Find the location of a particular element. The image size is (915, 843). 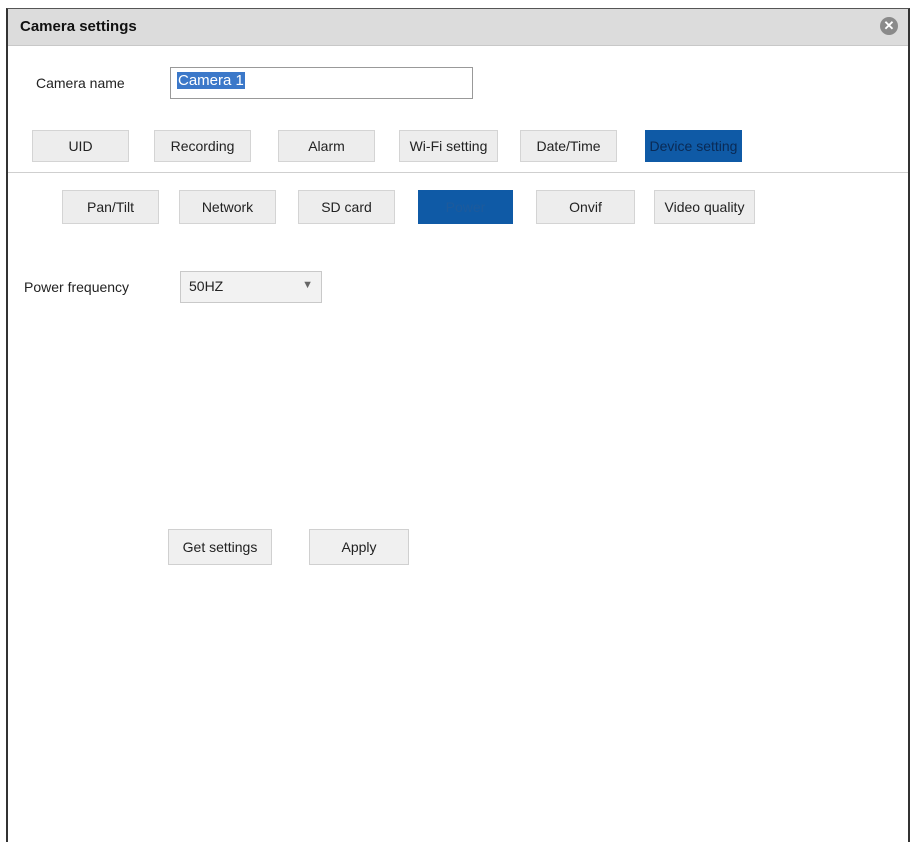

power-frequency-label: Power frequency is located at coordinates (77, 287).